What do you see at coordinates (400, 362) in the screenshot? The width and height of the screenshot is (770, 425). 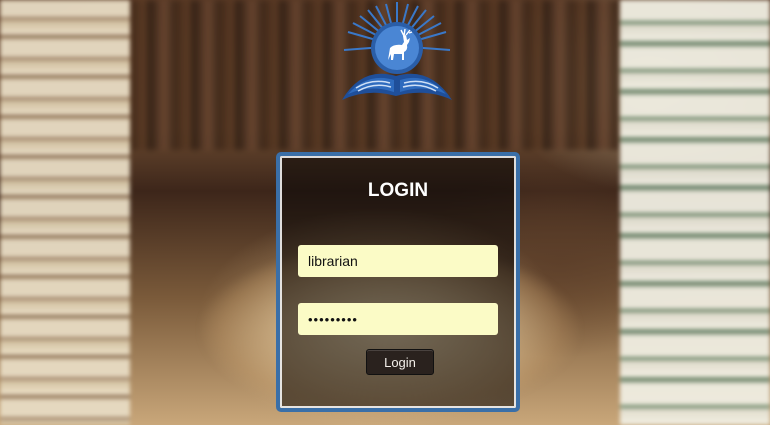 I see `login-button: Login` at bounding box center [400, 362].